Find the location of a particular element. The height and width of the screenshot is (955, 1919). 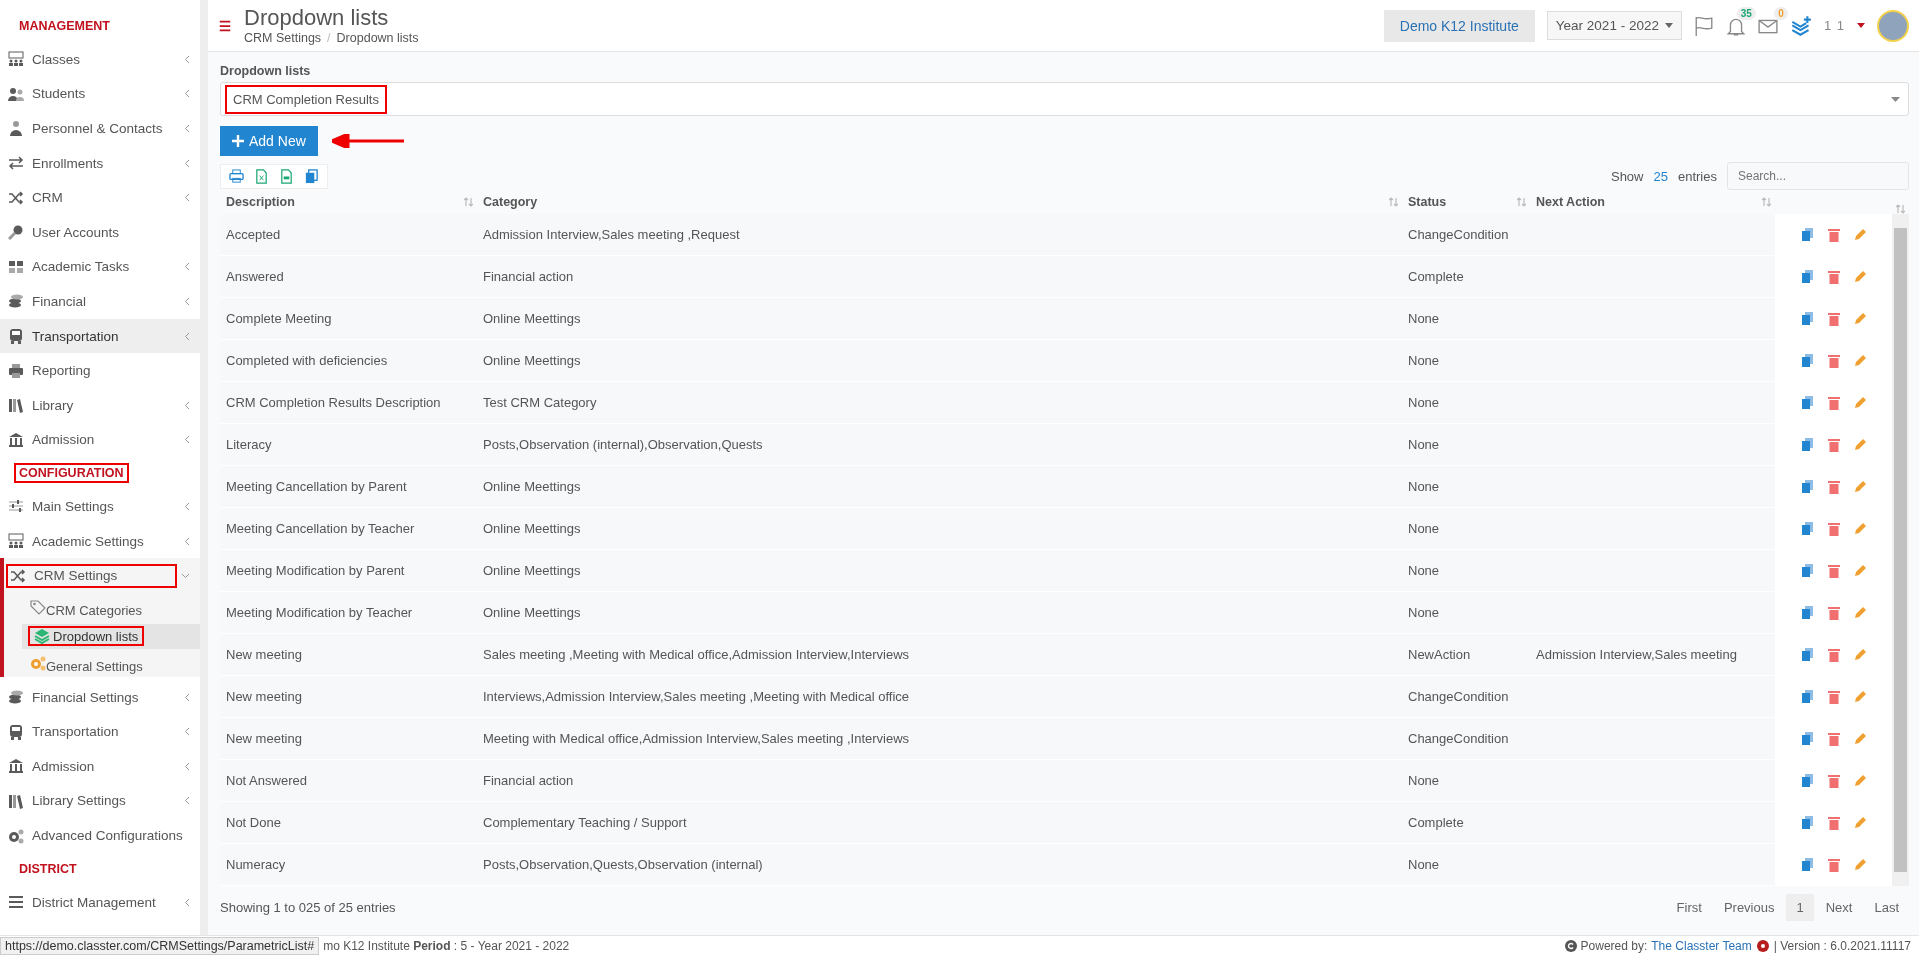

sidebar-item: Financial Settings is located at coordinates (100, 697).